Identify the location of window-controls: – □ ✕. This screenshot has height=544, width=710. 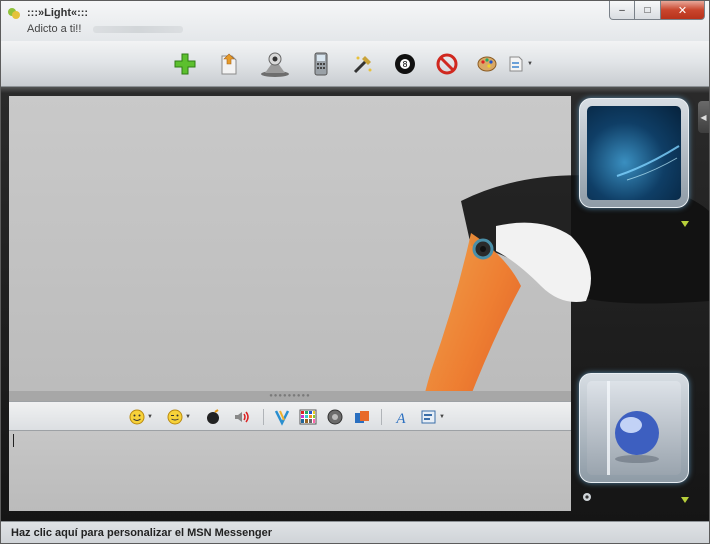
(657, 10).